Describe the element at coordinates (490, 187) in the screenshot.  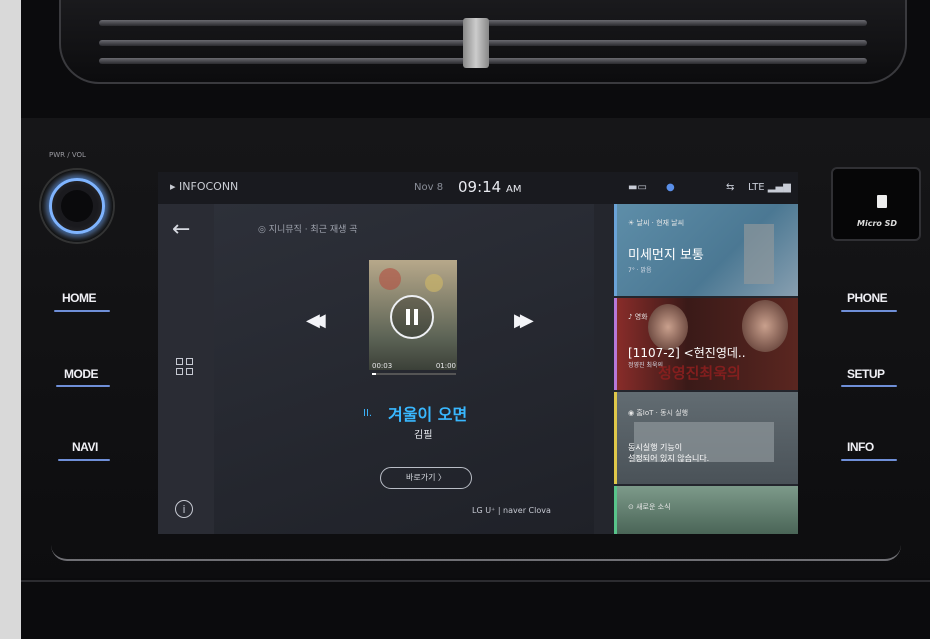
I see `clock: 09:14 AM` at that location.